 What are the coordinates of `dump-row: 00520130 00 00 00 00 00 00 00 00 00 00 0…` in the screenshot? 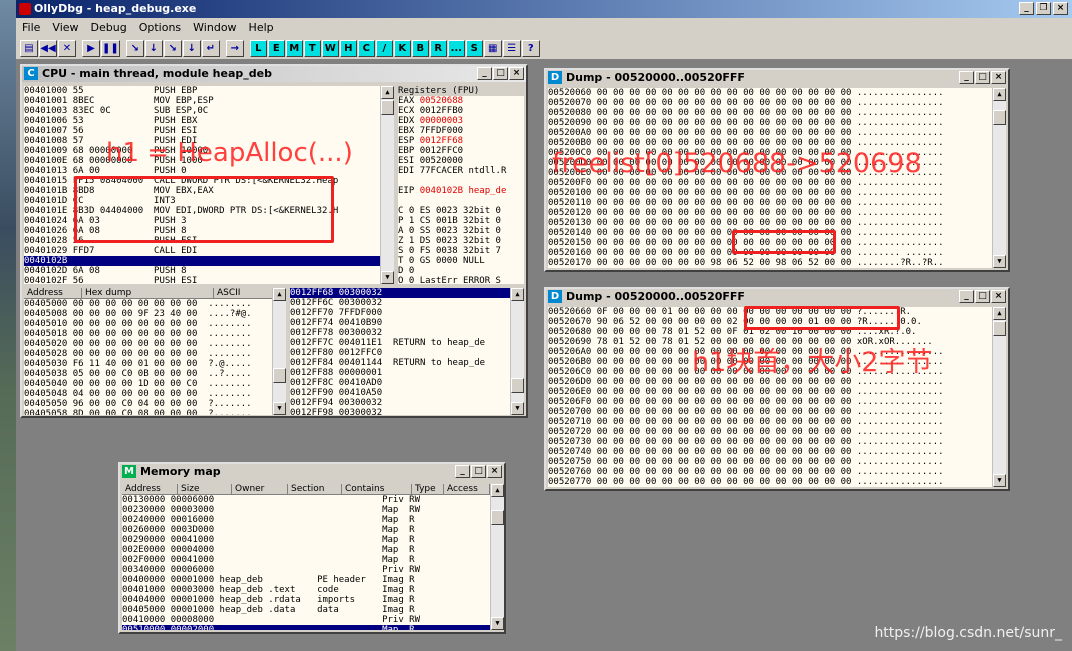 It's located at (770, 223).